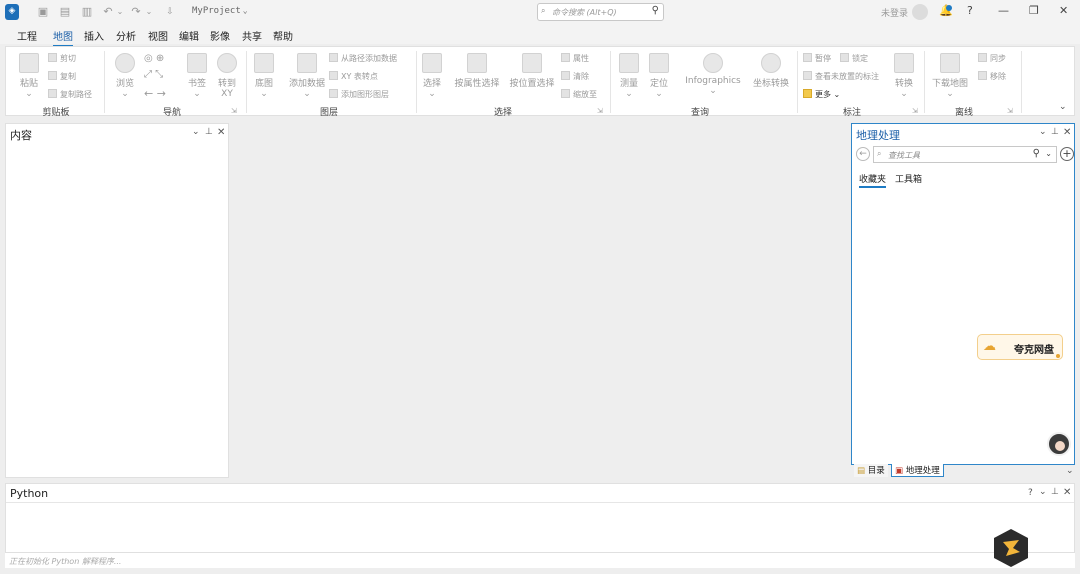  Describe the element at coordinates (29, 76) in the screenshot. I see `paste-button: 粘贴 ⌄` at that location.